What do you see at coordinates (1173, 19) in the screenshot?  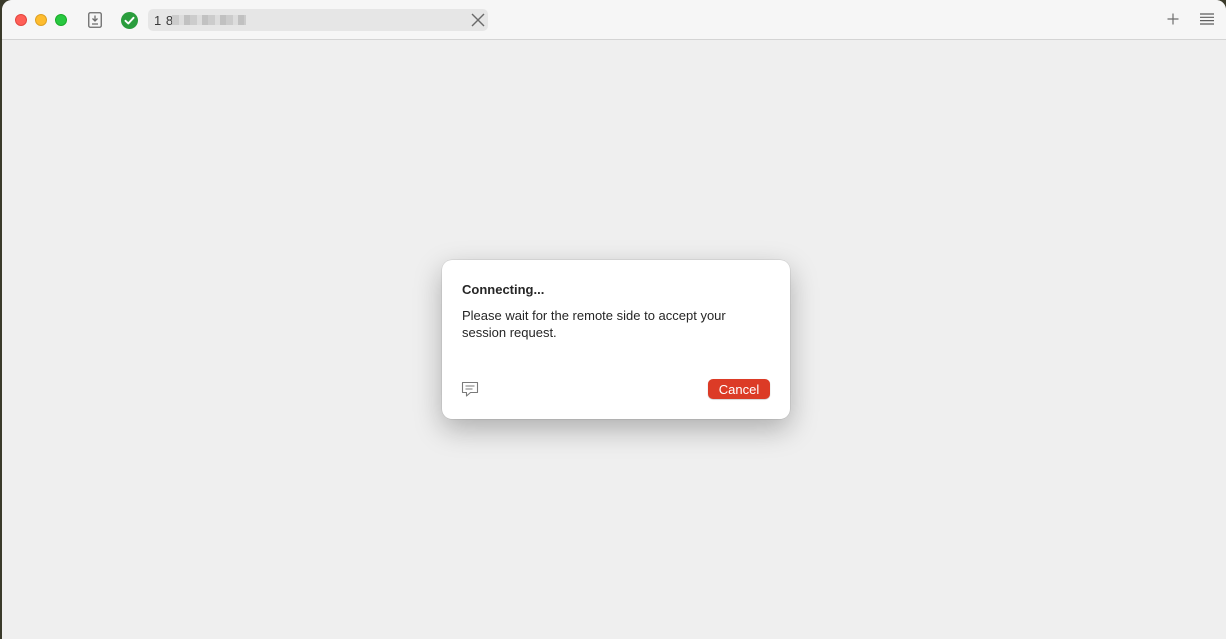 I see `plus-icon` at bounding box center [1173, 19].